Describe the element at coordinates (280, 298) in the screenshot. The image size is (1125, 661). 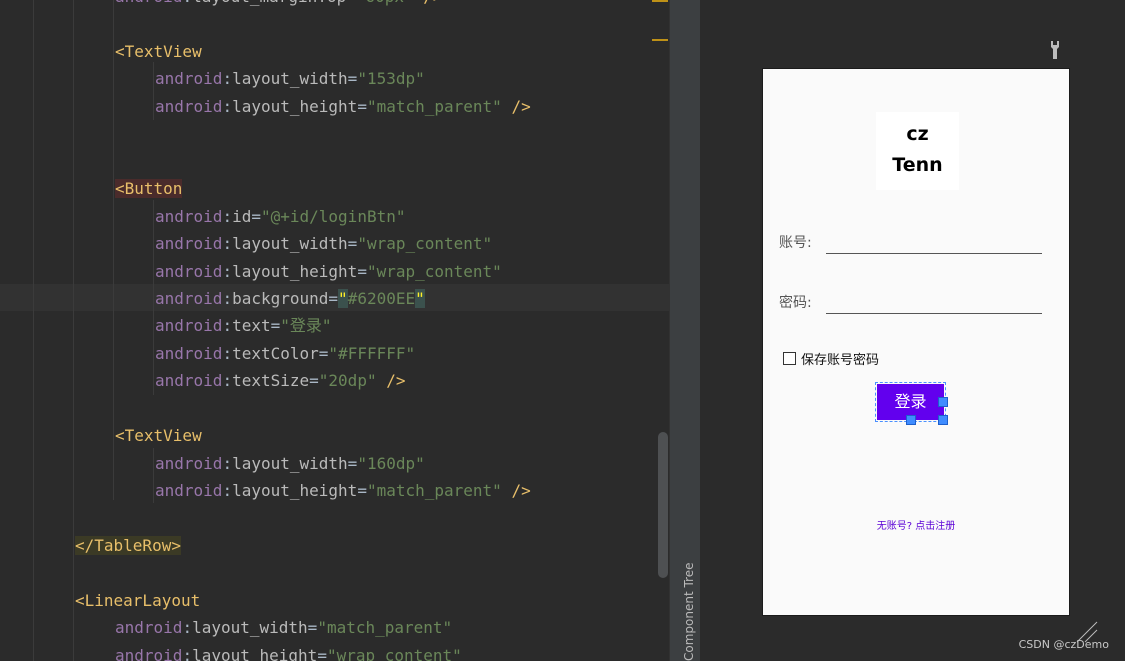
I see `code-token: background` at that location.